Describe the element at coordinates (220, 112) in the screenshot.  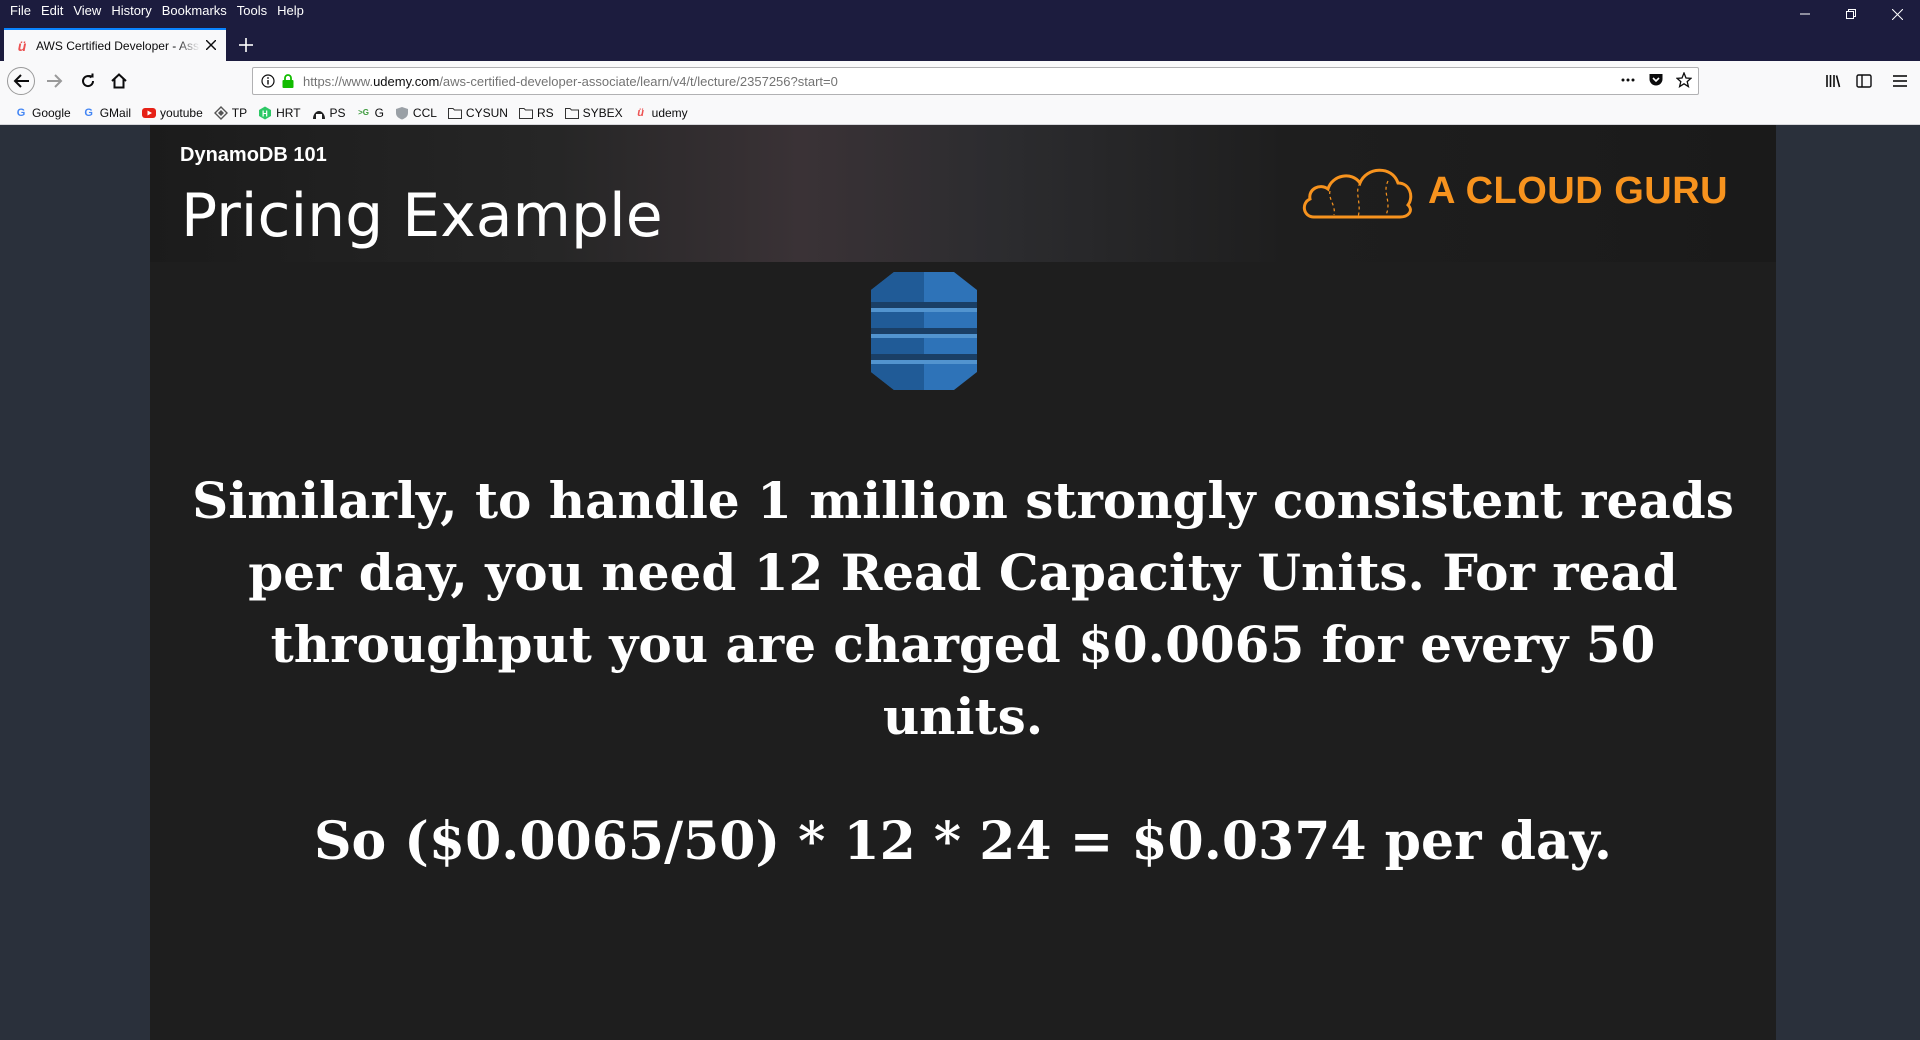
I see `tp-icon` at that location.